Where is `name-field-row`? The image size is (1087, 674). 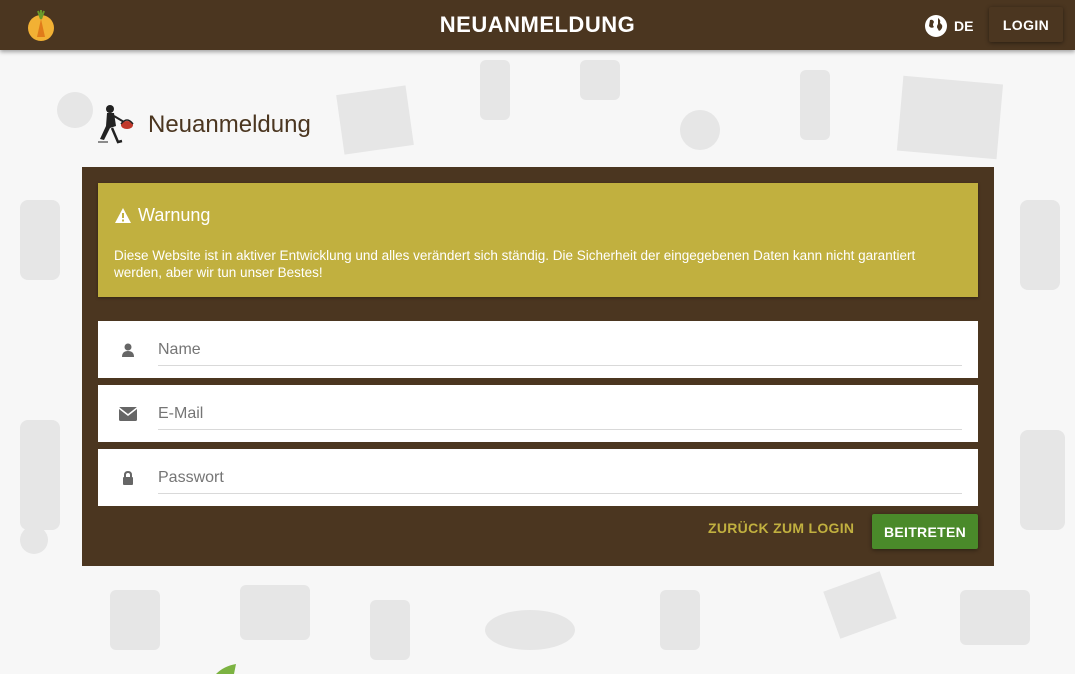 name-field-row is located at coordinates (538, 349).